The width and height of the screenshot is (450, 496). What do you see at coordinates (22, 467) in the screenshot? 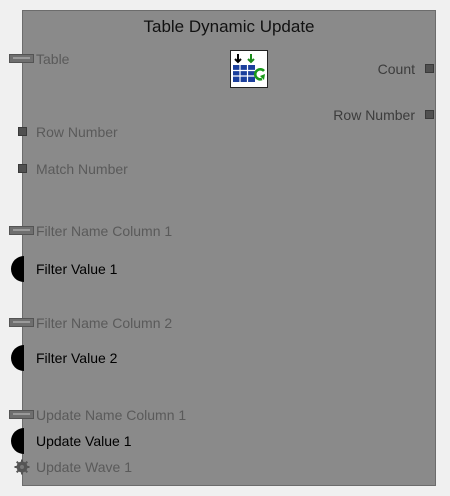
I see `update-wave-1-gear-connector` at bounding box center [22, 467].